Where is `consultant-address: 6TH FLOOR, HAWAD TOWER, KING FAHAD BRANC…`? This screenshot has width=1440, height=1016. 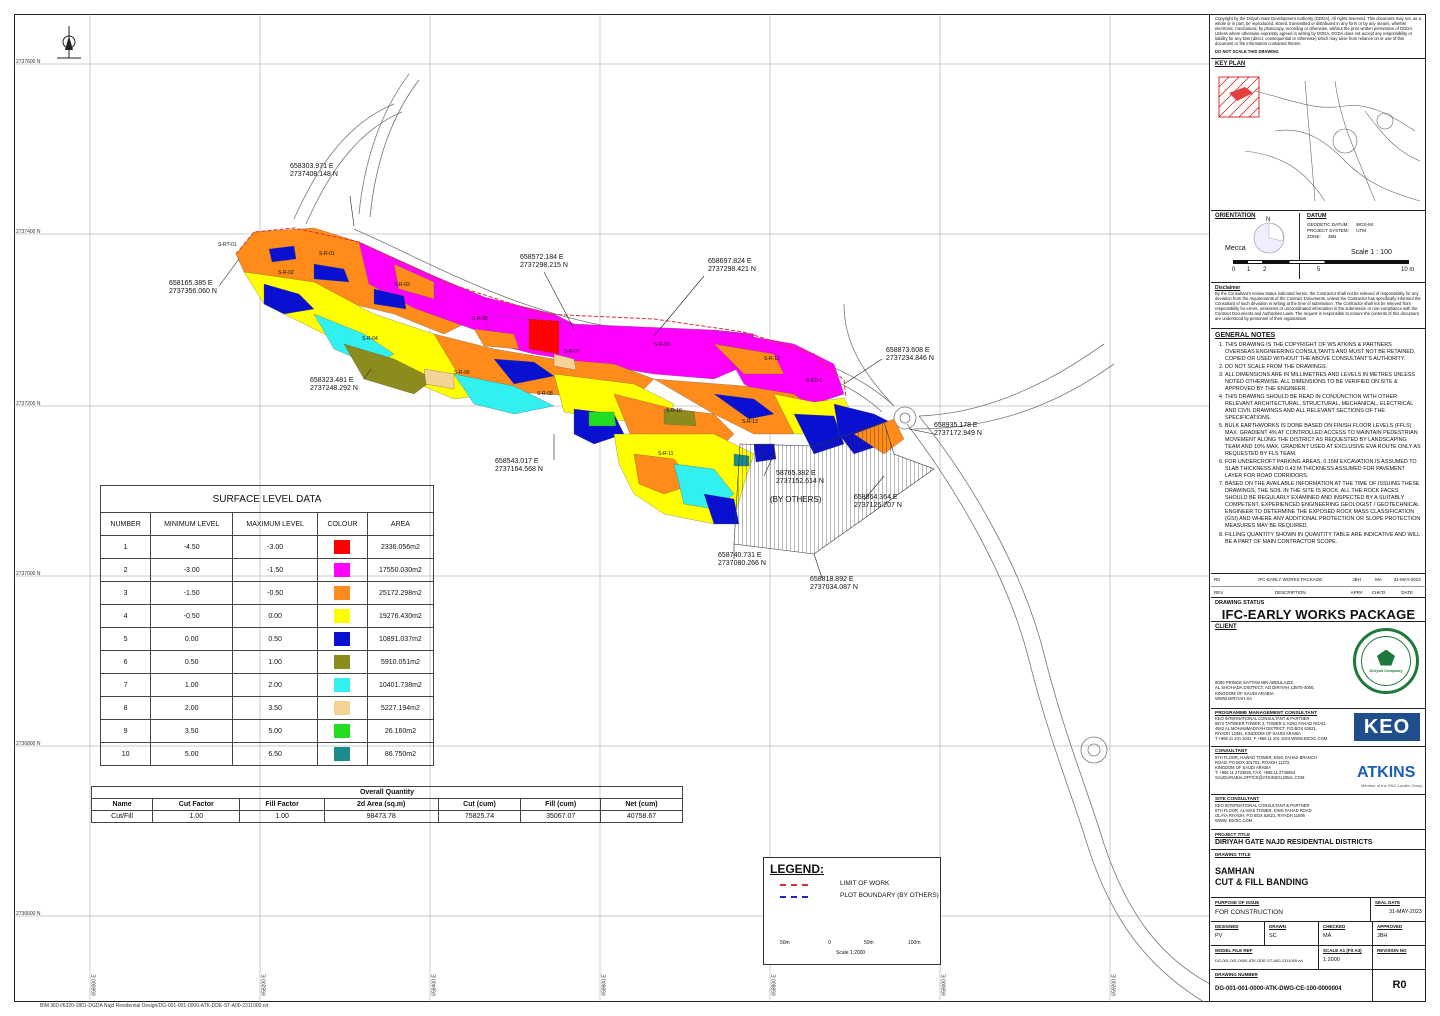 consultant-address: 6TH FLOOR, HAWAD TOWER, KING FAHAD BRANC… is located at coordinates (1280, 768).